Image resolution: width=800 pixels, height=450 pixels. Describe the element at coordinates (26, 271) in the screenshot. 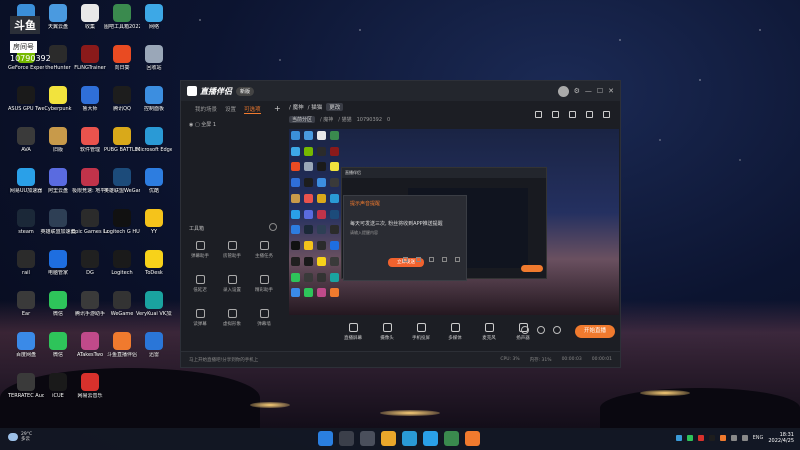

I see `desktop-icon: rail` at that location.